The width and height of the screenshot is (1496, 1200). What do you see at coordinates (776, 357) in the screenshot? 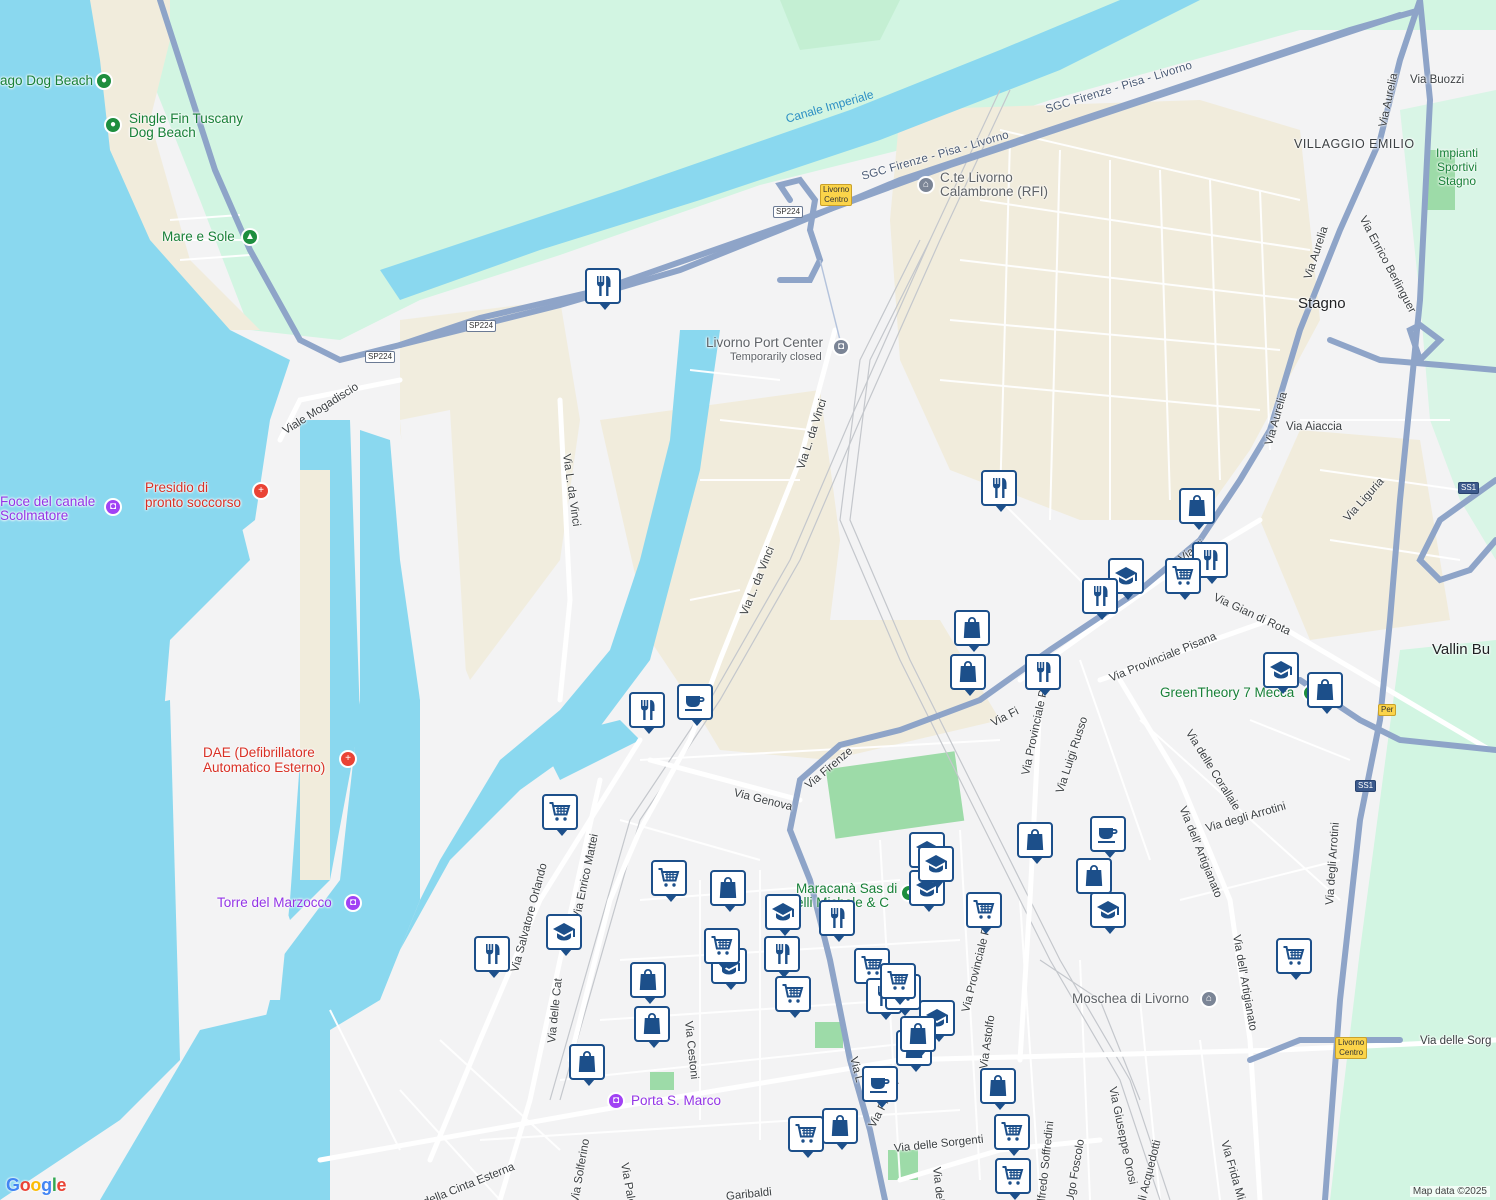
I see `poi-status-port-center: Temporarily closed` at bounding box center [776, 357].